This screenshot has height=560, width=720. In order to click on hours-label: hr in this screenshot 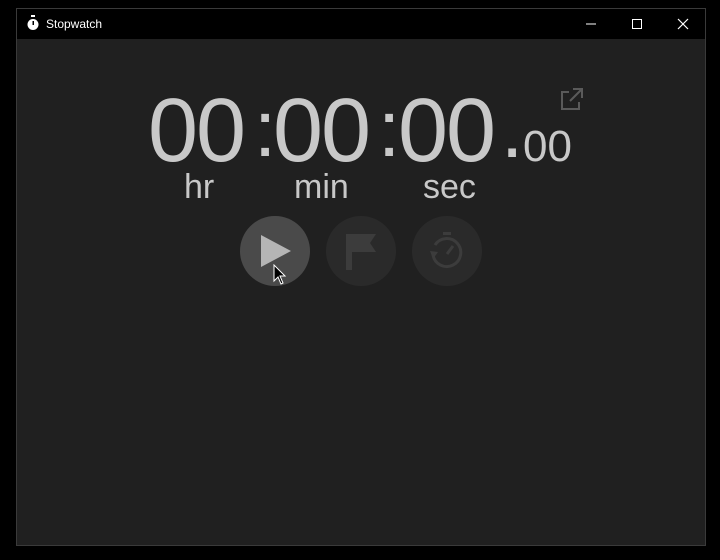, I will do `click(199, 187)`.